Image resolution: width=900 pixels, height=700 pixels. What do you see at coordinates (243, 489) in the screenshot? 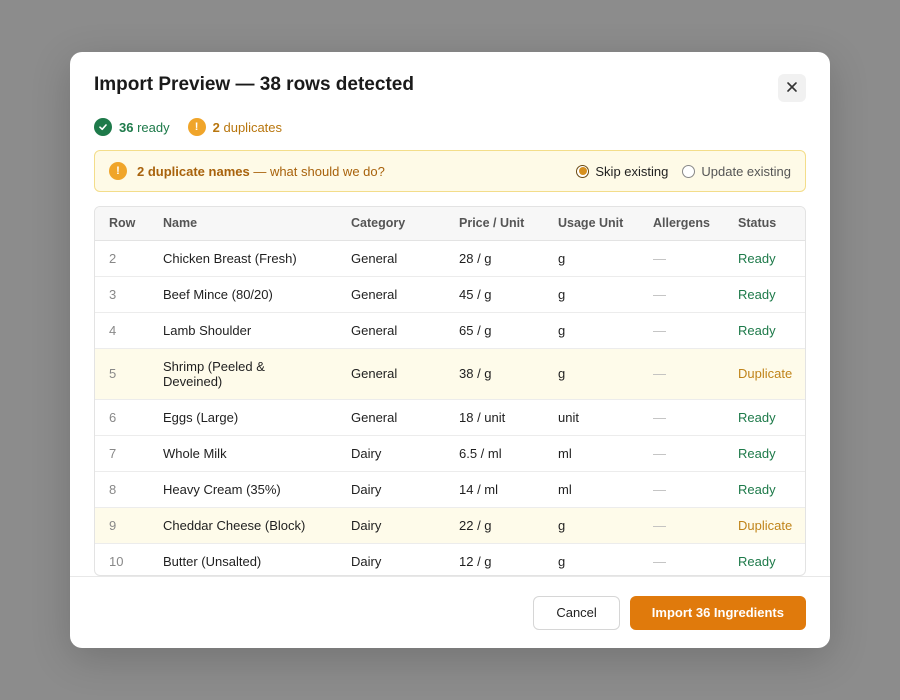
I see `cell-name: Heavy Cream (35%)` at bounding box center [243, 489].